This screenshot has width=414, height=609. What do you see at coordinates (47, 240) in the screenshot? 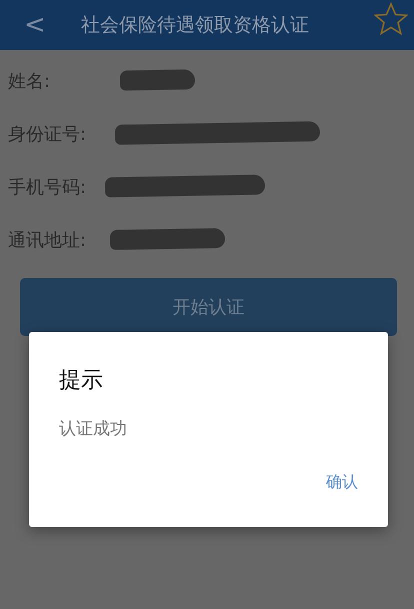
I see `field-label: 通讯地址:` at bounding box center [47, 240].